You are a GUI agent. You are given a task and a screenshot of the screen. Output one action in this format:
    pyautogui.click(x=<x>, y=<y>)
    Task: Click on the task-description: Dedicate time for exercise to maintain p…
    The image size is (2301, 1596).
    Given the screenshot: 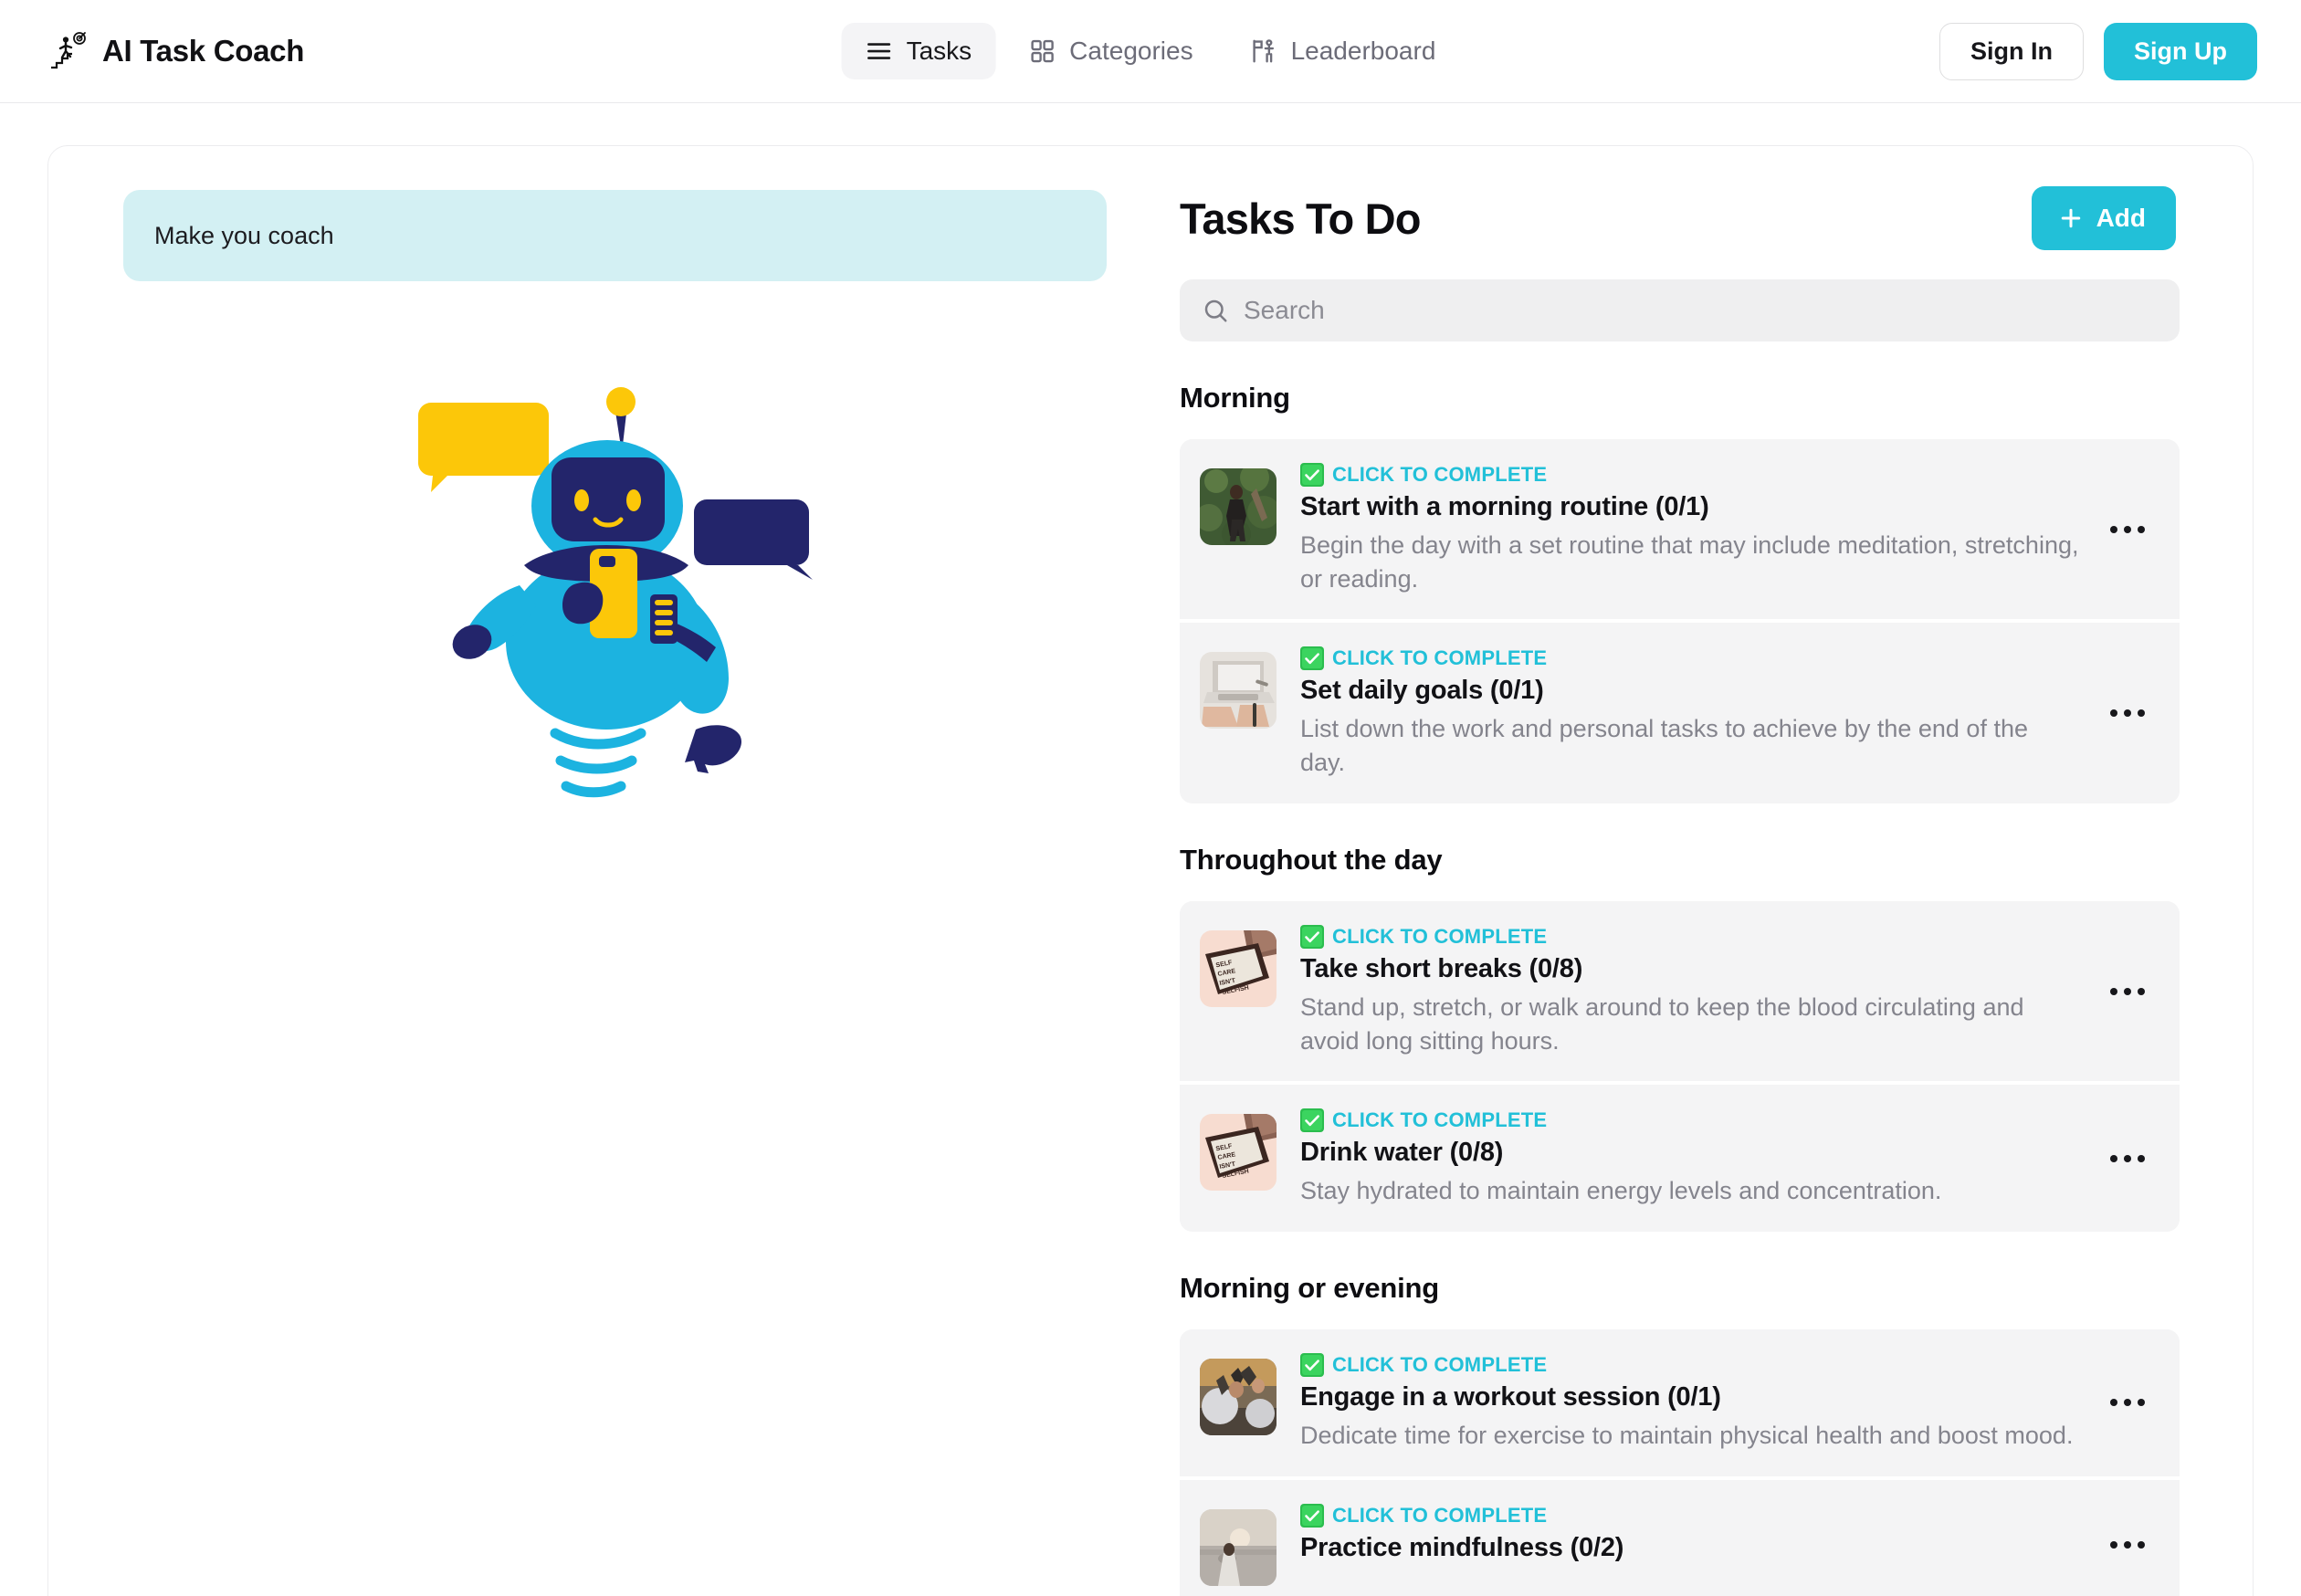 What is the action you would take?
    pyautogui.click(x=1687, y=1436)
    